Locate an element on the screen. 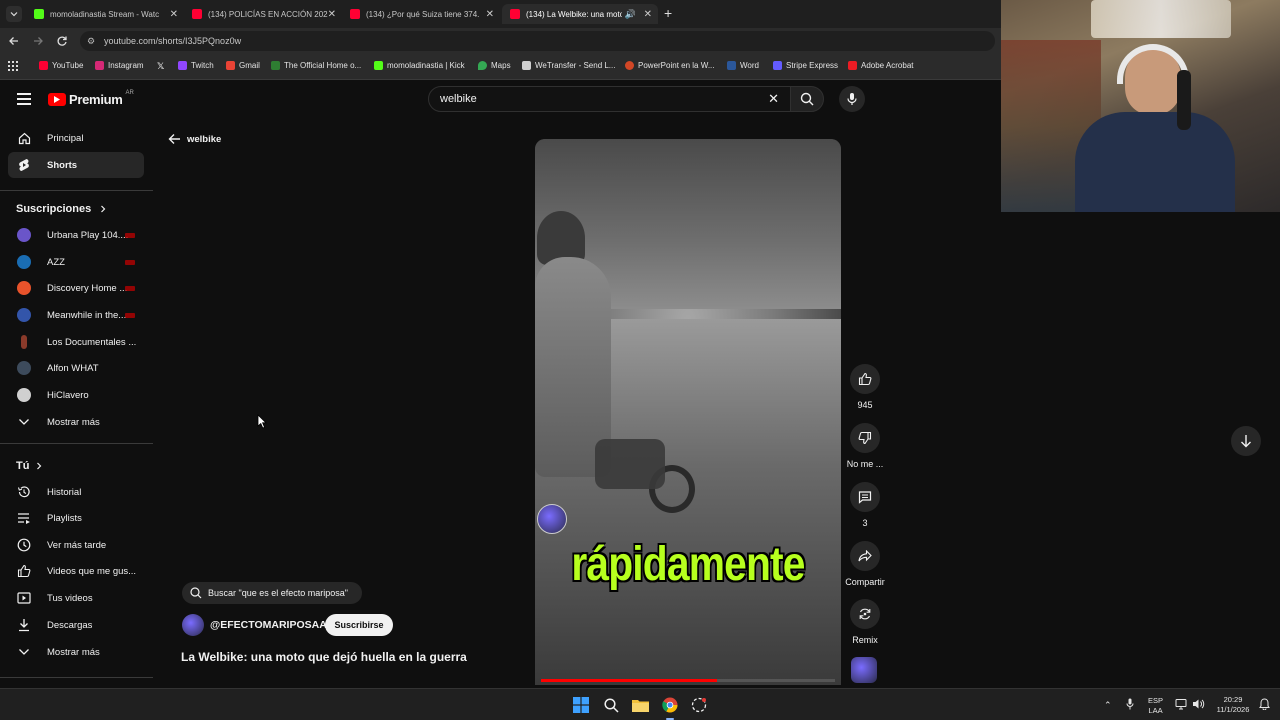 This screenshot has height=720, width=1280. sidebar-item-tus-videos: Tus videos is located at coordinates (76, 598).